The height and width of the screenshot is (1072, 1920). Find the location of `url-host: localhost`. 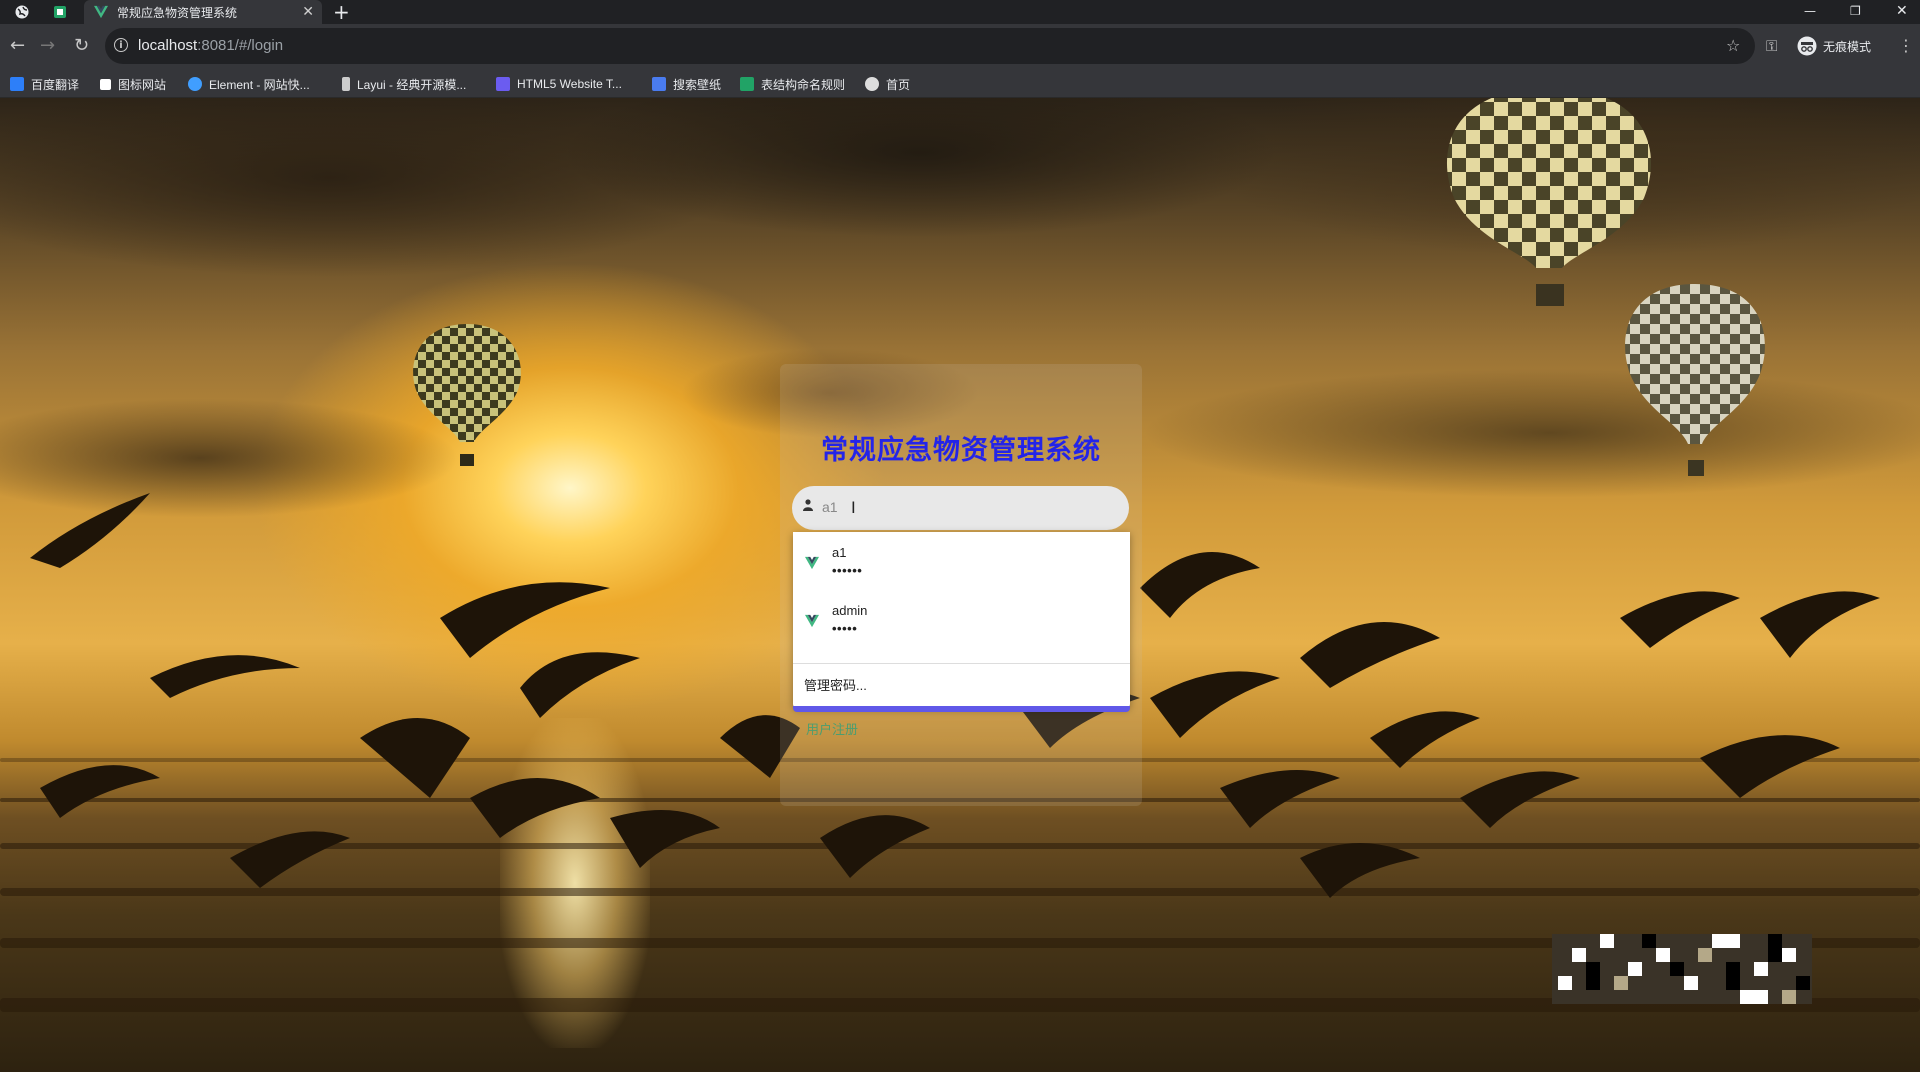

url-host: localhost is located at coordinates (168, 45).